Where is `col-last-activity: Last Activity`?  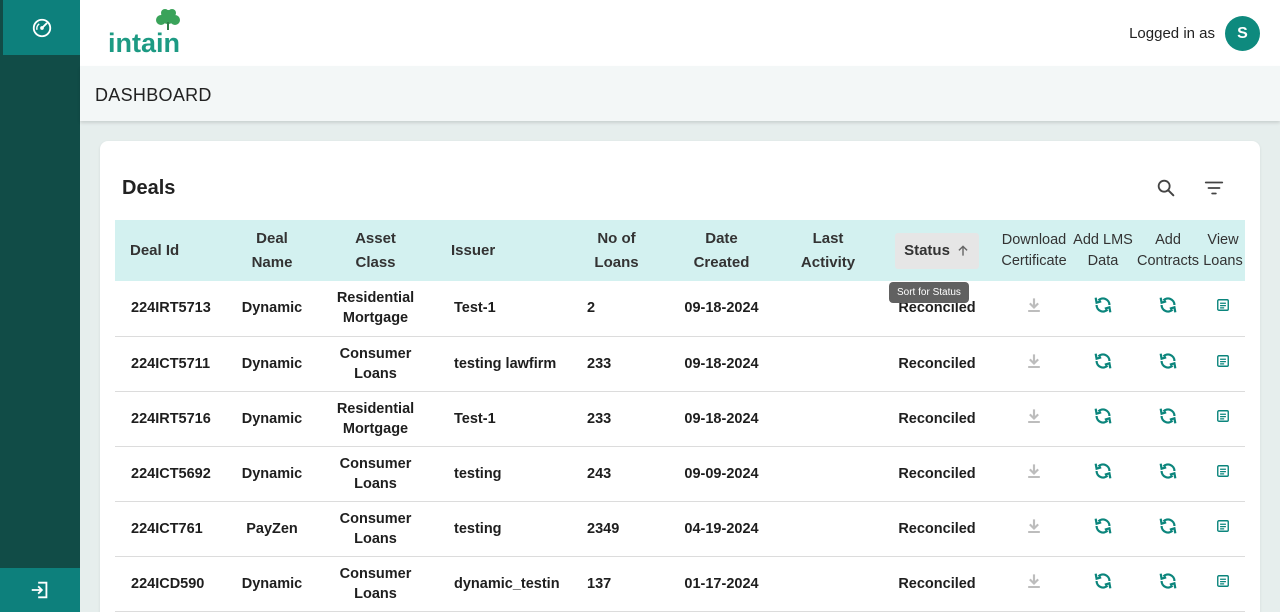 col-last-activity: Last Activity is located at coordinates (828, 250).